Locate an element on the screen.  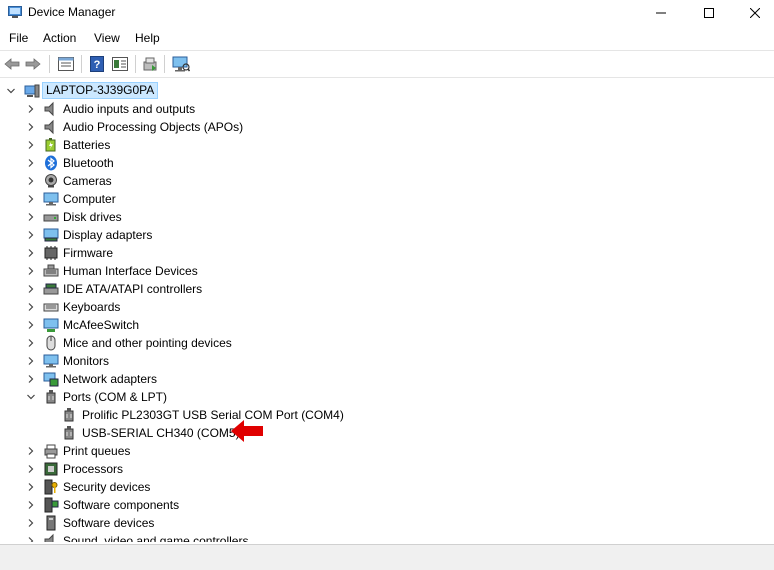
update-driver-icon is located at coordinates (150, 64).